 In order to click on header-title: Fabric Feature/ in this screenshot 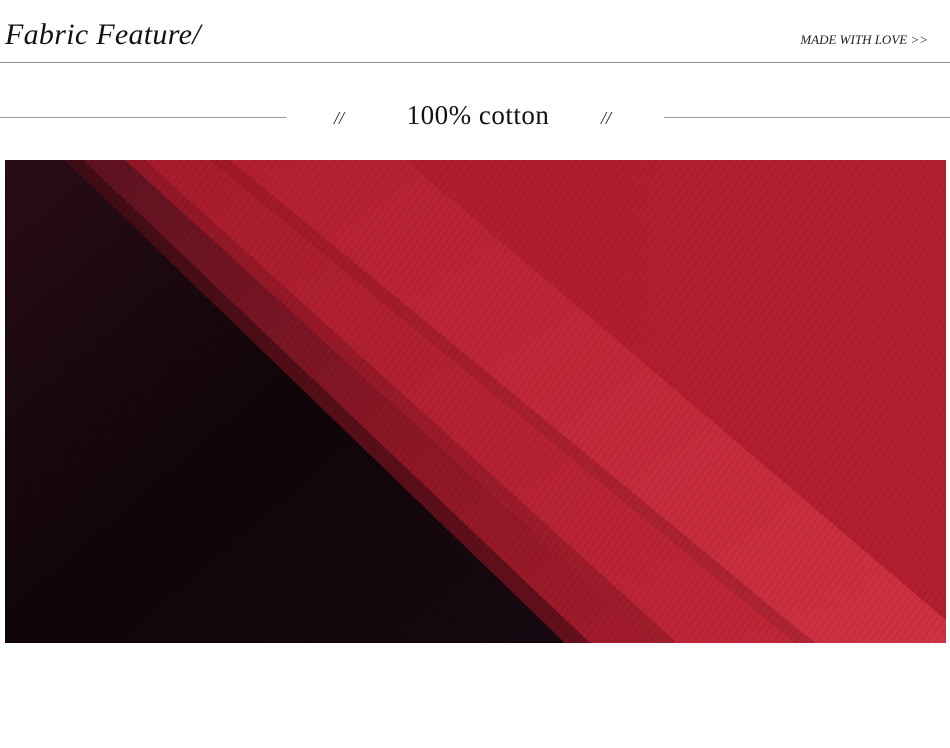, I will do `click(103, 34)`.